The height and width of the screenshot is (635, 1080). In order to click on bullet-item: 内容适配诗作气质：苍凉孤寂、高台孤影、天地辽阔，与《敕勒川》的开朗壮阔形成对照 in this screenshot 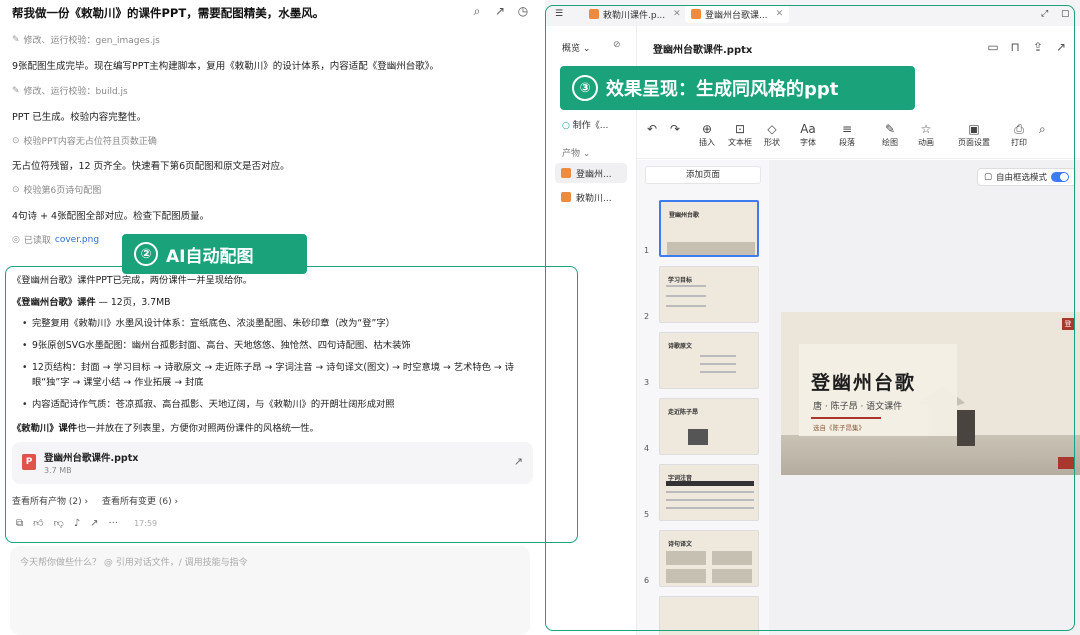, I will do `click(279, 404)`.